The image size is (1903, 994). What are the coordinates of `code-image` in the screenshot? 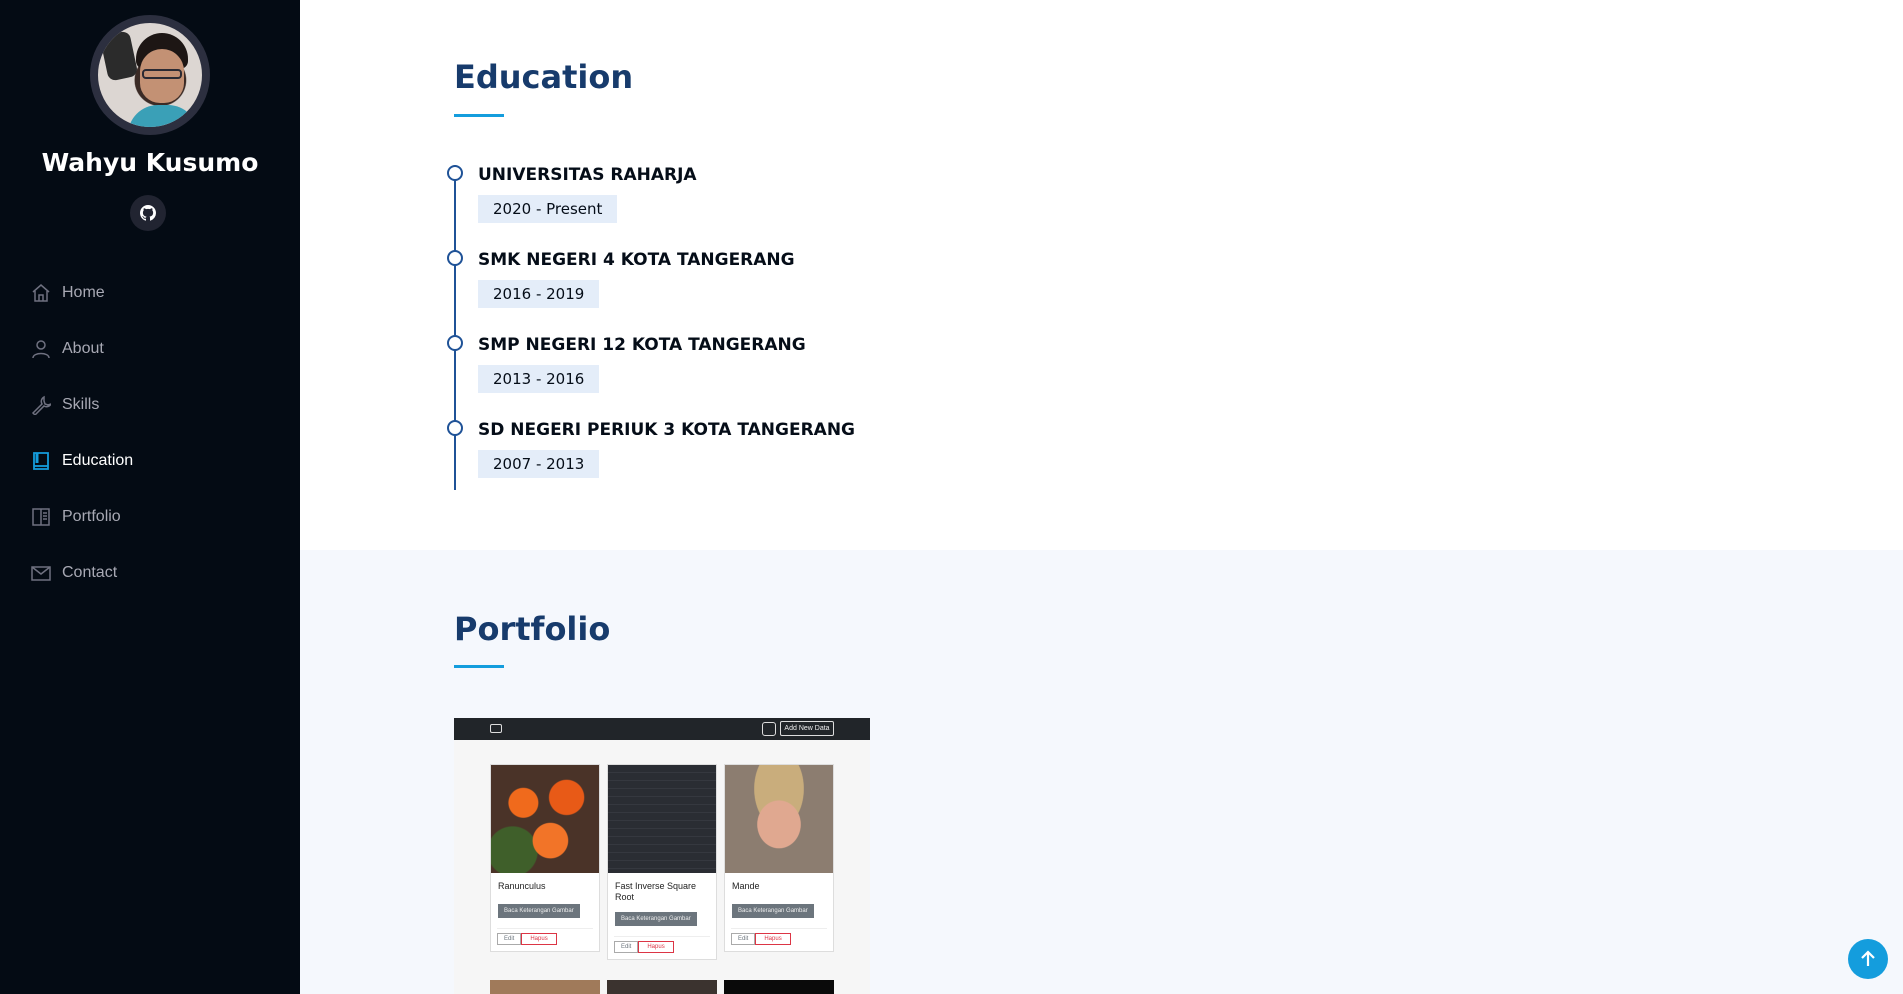 It's located at (662, 819).